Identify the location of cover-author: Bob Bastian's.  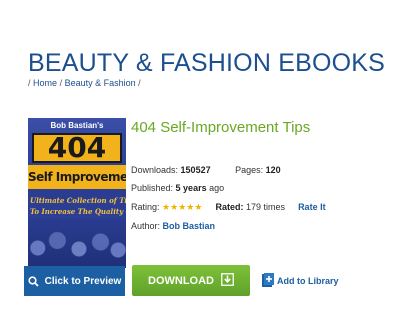
(77, 125).